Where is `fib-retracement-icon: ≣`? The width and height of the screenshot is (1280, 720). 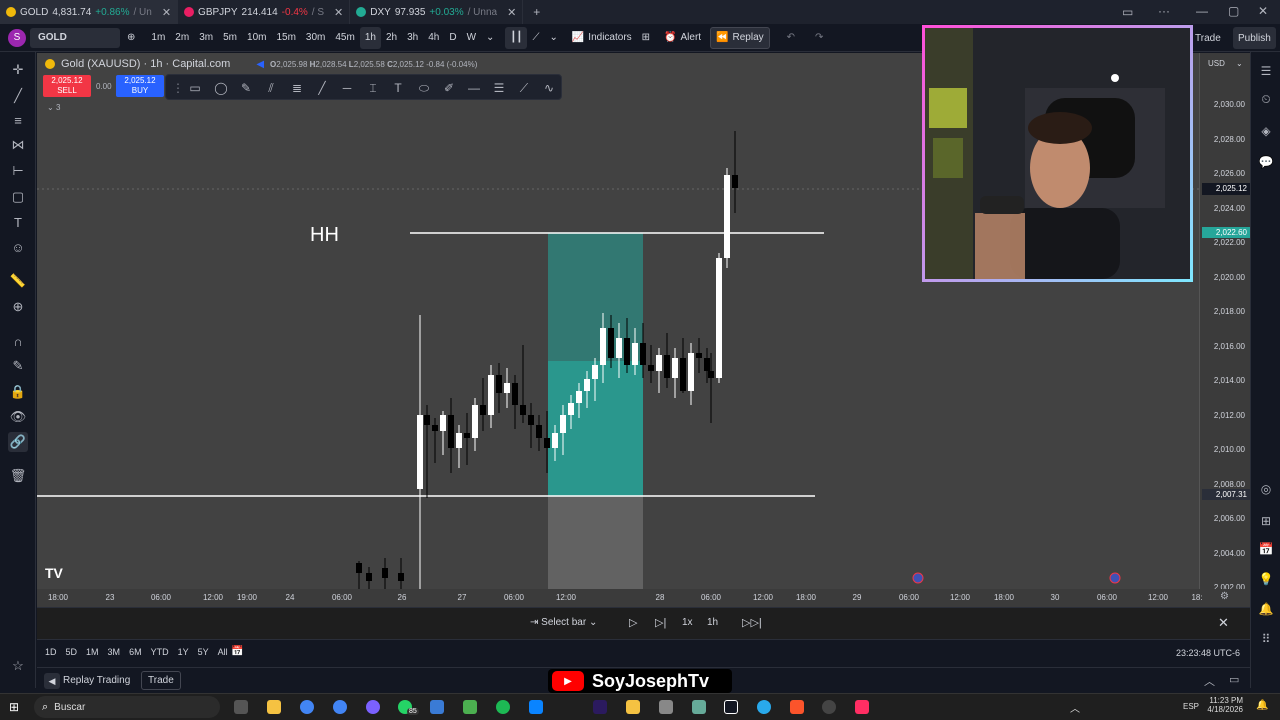 fib-retracement-icon: ≣ is located at coordinates (297, 88).